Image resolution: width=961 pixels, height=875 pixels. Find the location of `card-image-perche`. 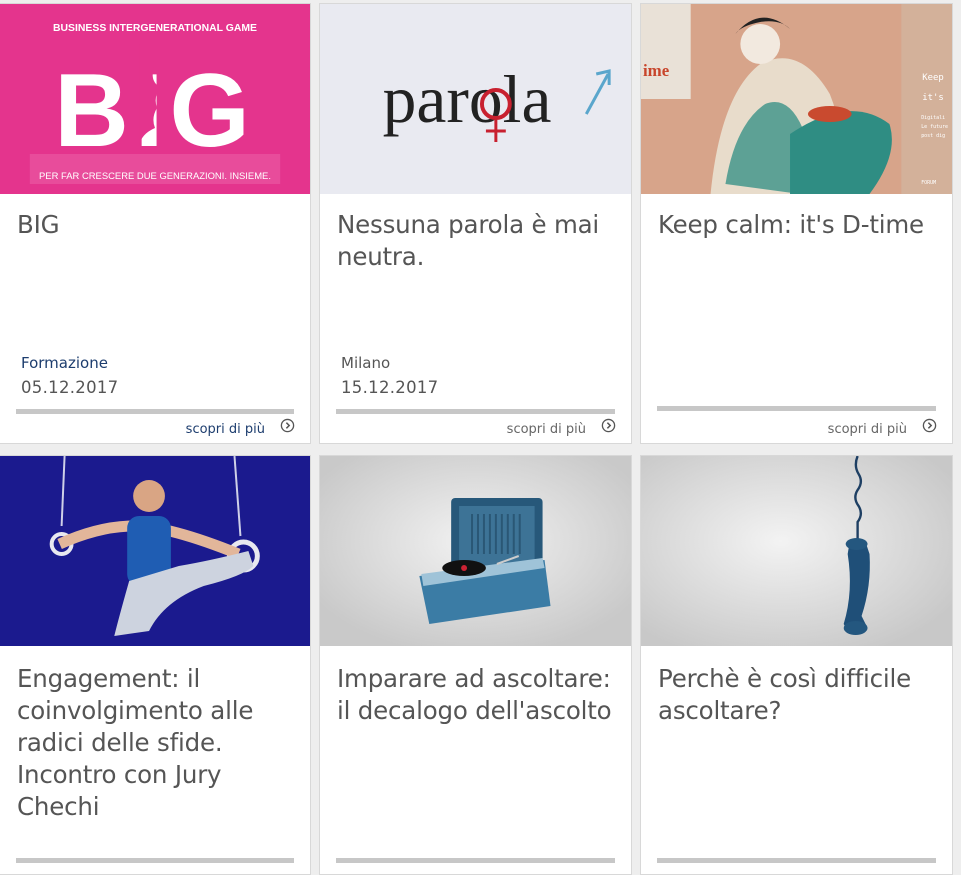

card-image-perche is located at coordinates (796, 551).